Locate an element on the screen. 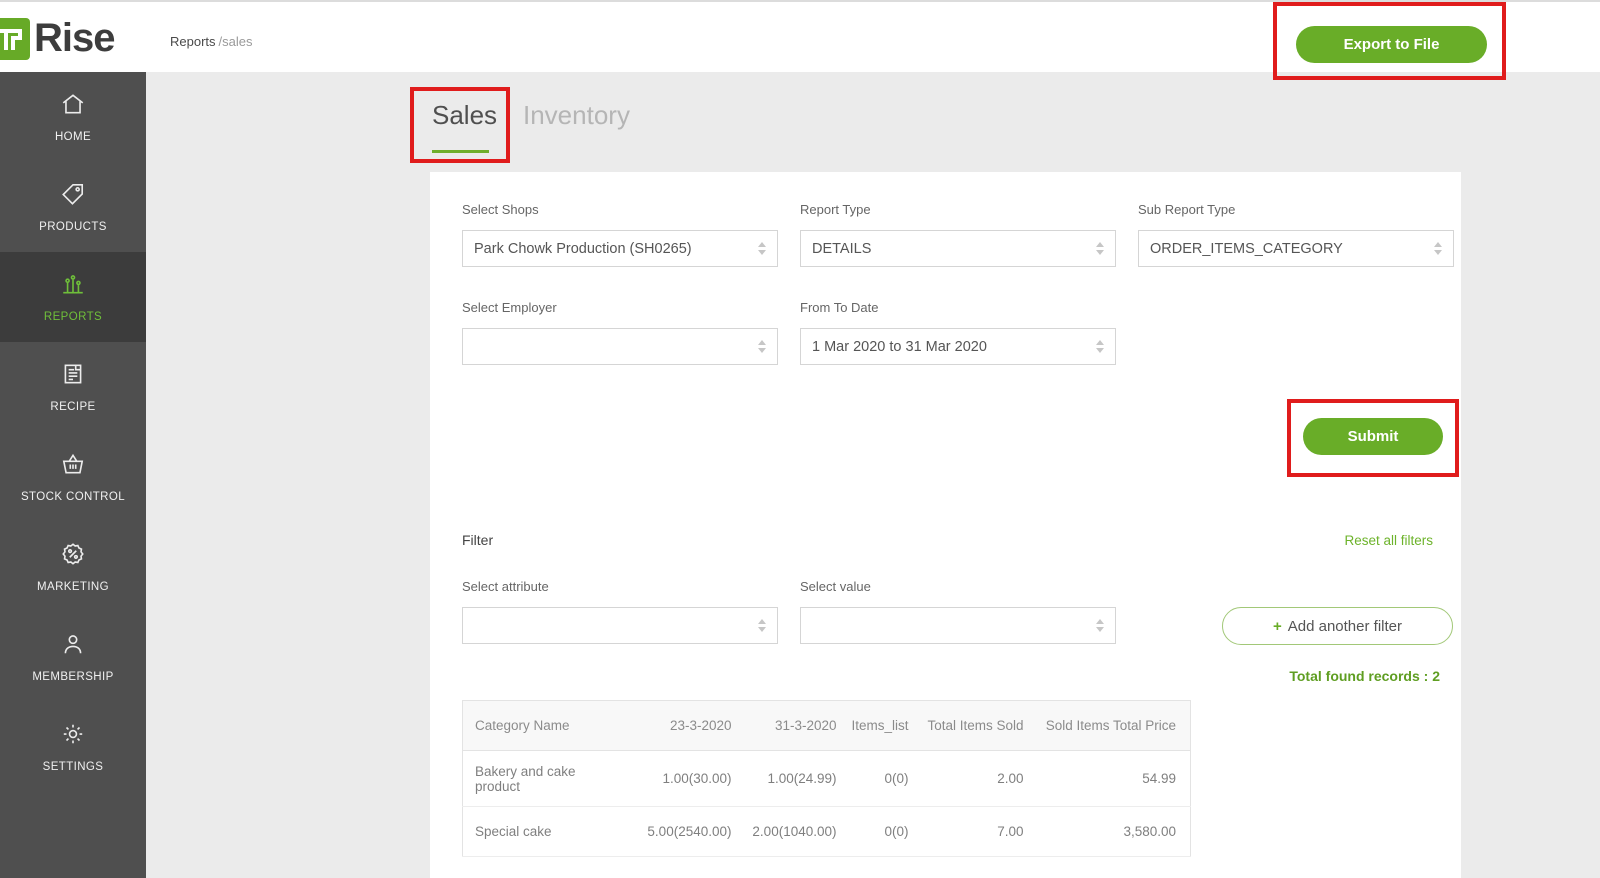 This screenshot has width=1600, height=878. add-filter-label: Add another filter is located at coordinates (1344, 626).